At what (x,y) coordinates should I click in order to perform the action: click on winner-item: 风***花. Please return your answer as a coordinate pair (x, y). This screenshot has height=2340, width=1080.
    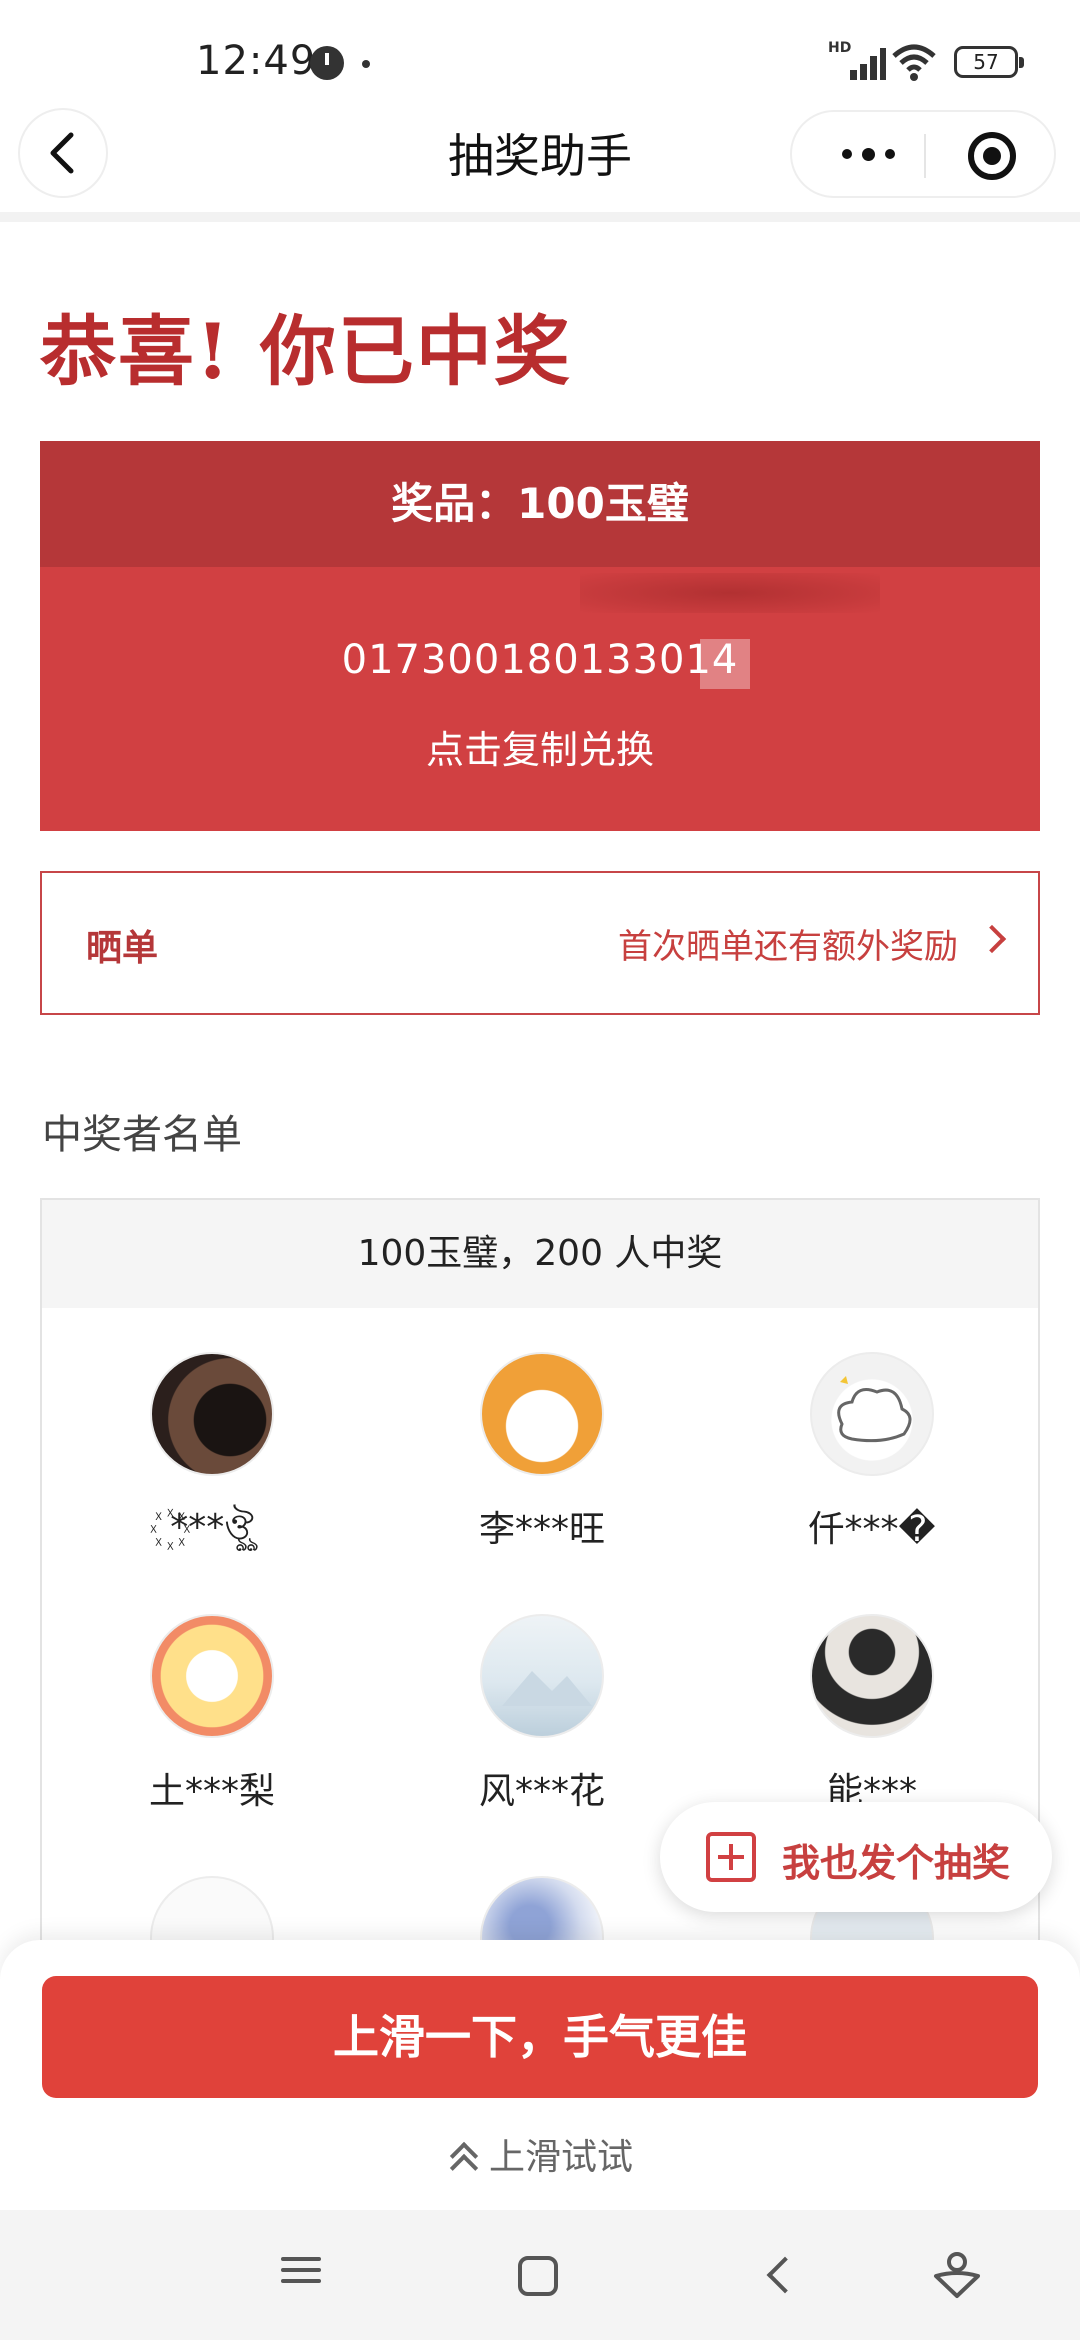
    Looking at the image, I should click on (542, 1713).